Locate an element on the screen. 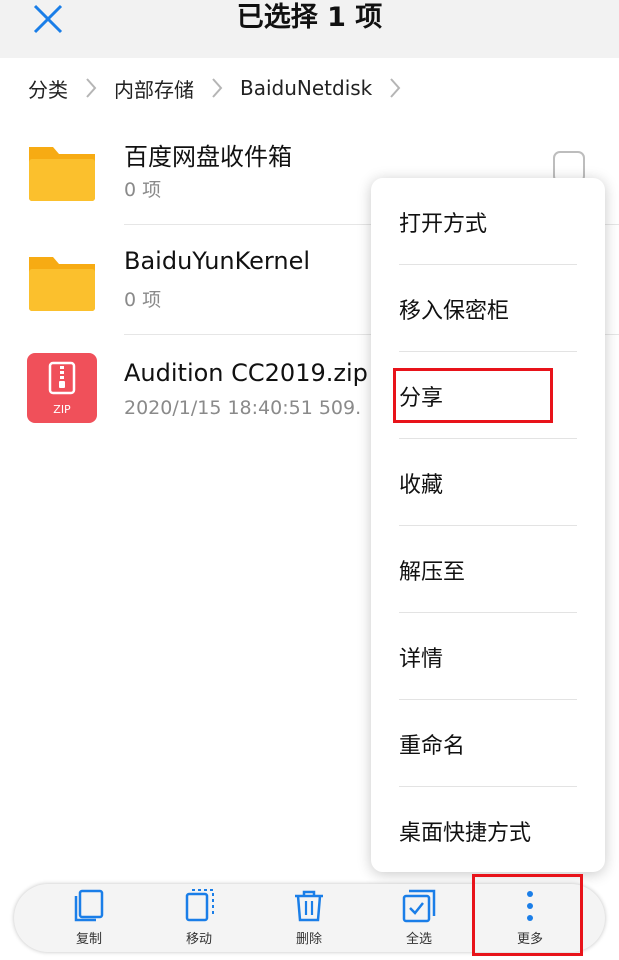 The image size is (619, 960). menu-item-rename: 重命名 is located at coordinates (488, 743).